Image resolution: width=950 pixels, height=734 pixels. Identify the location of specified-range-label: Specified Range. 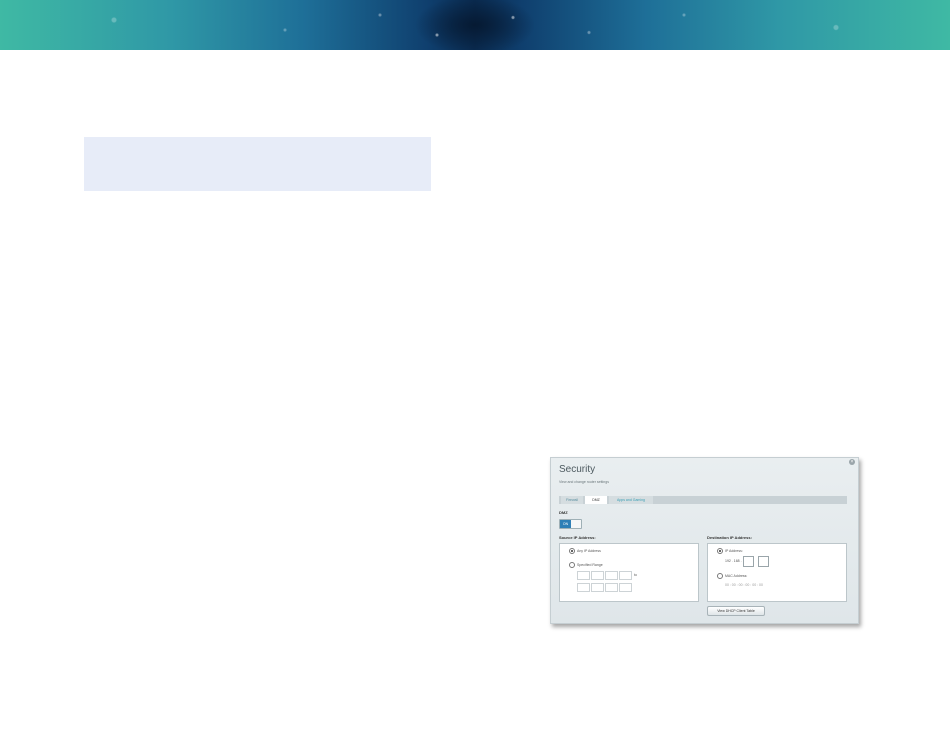
(590, 565).